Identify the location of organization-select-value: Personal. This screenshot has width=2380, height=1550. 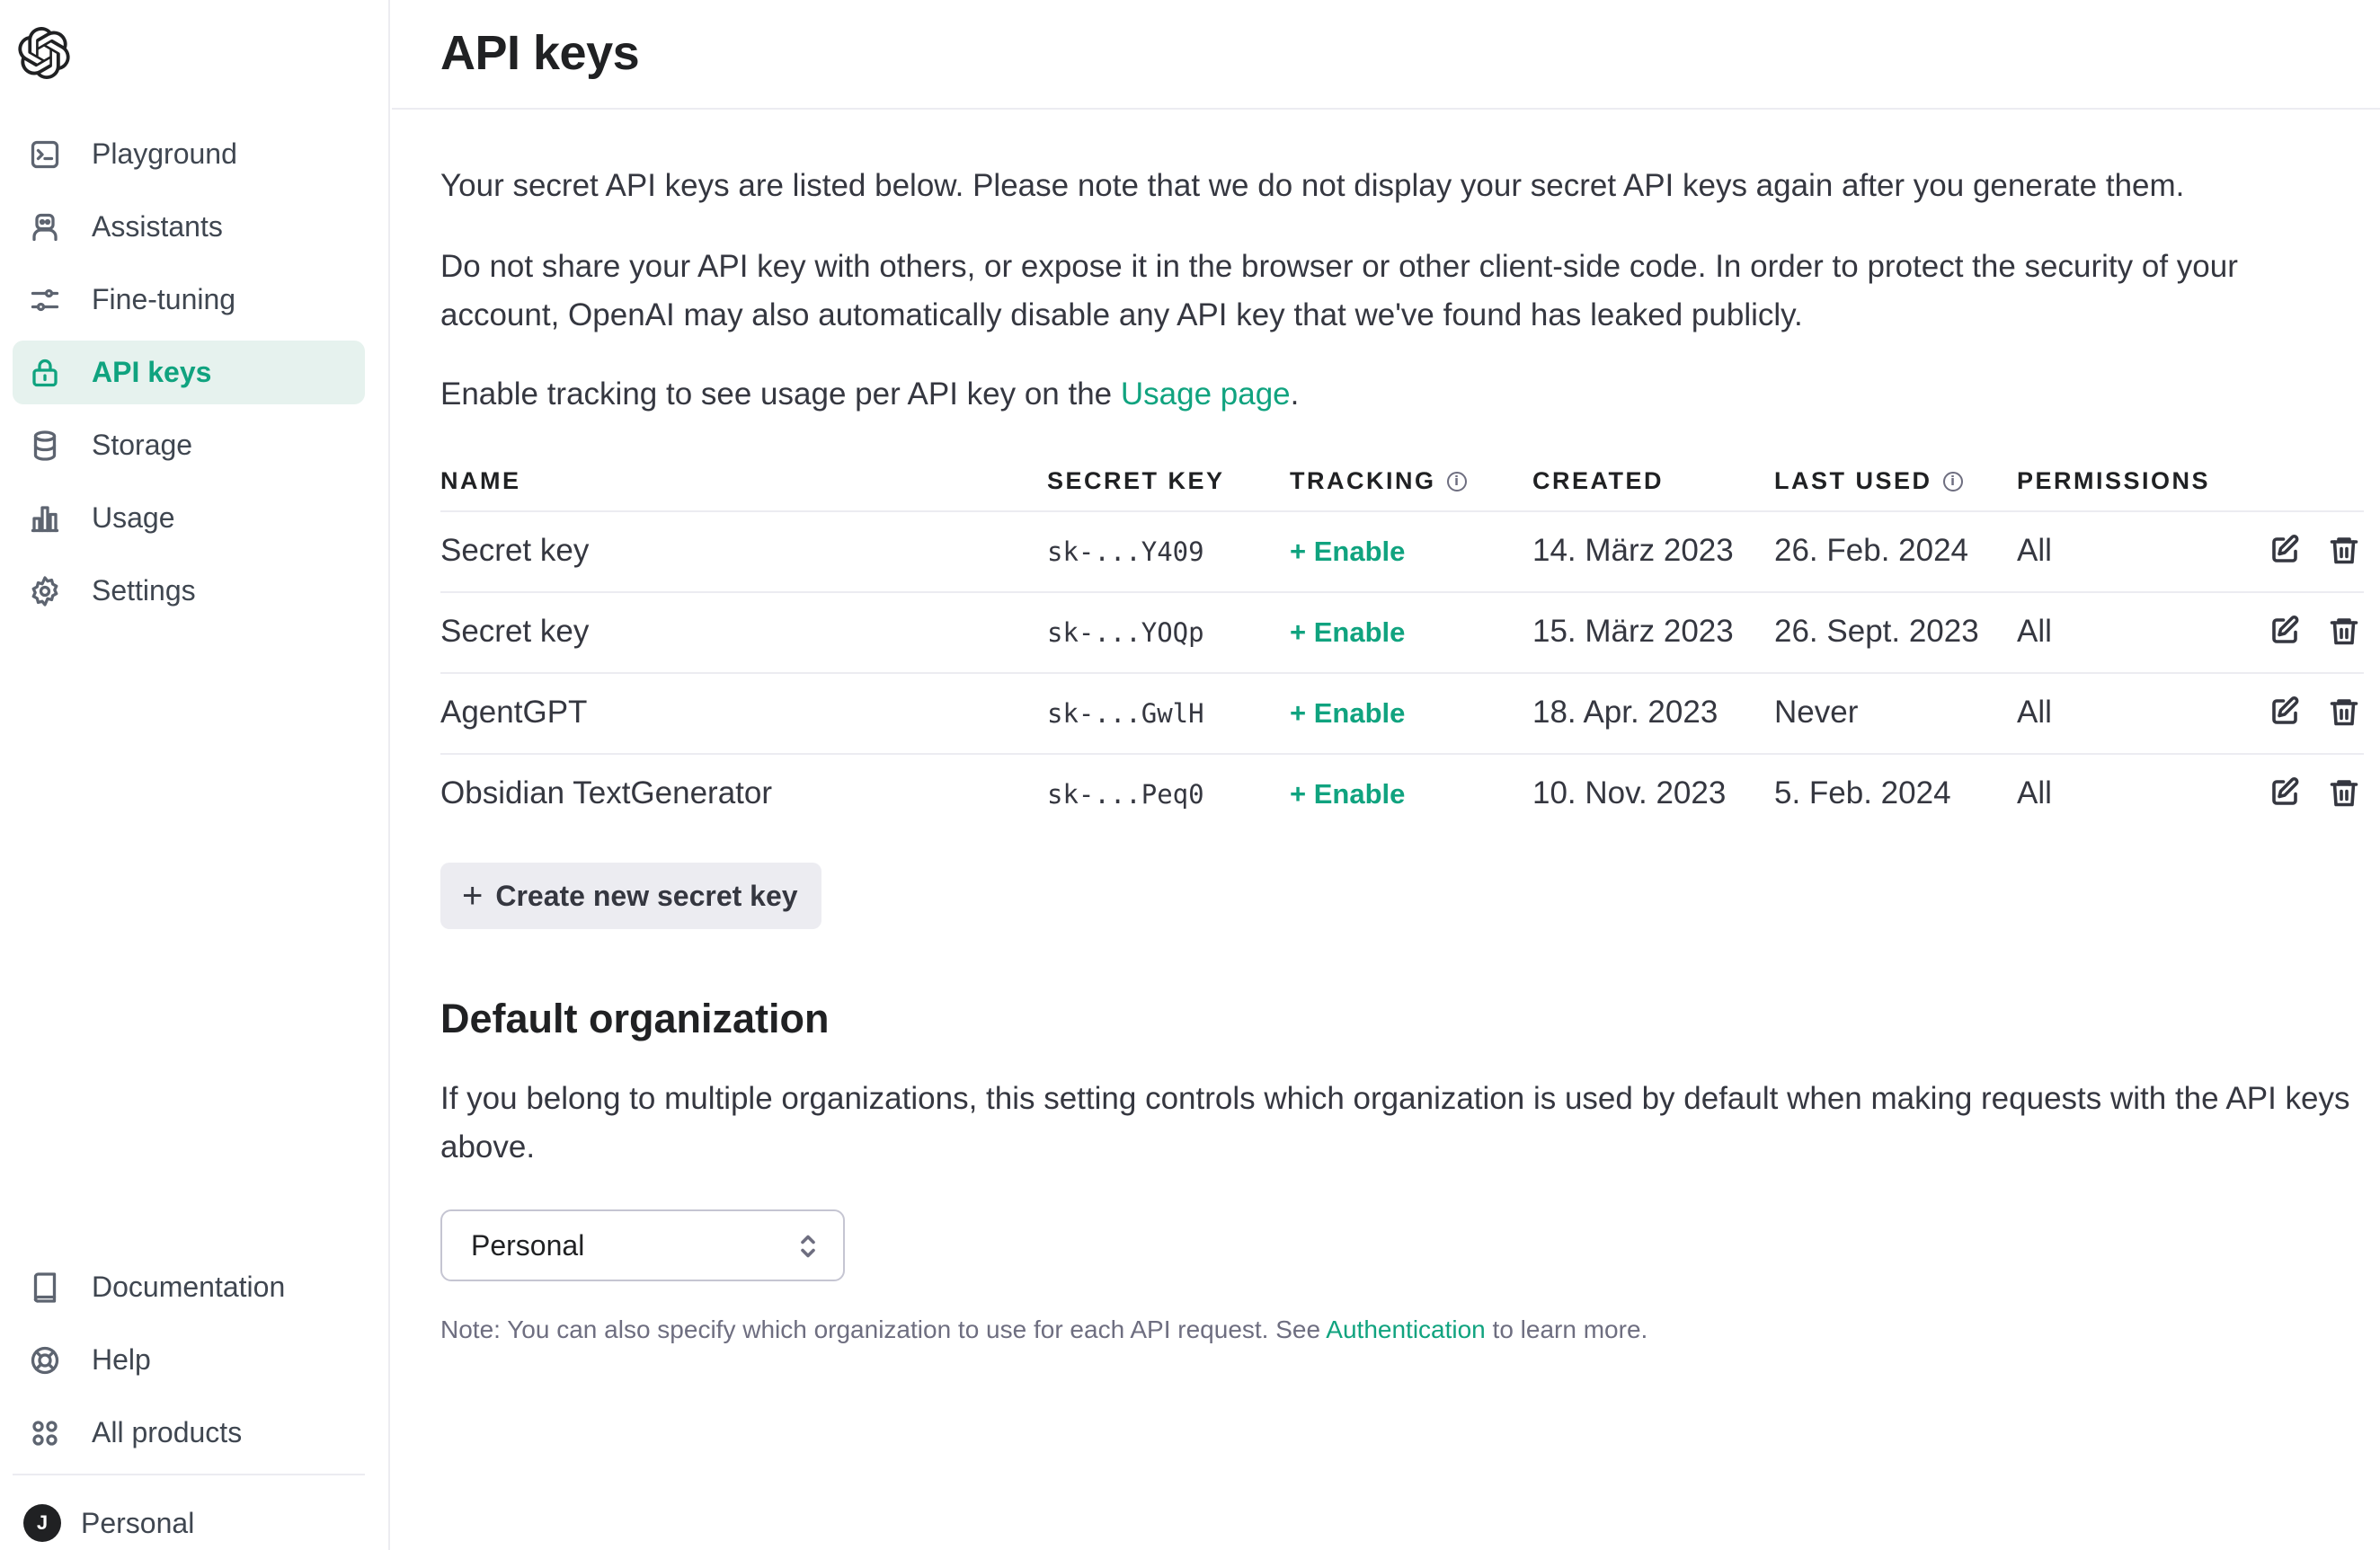
(528, 1245).